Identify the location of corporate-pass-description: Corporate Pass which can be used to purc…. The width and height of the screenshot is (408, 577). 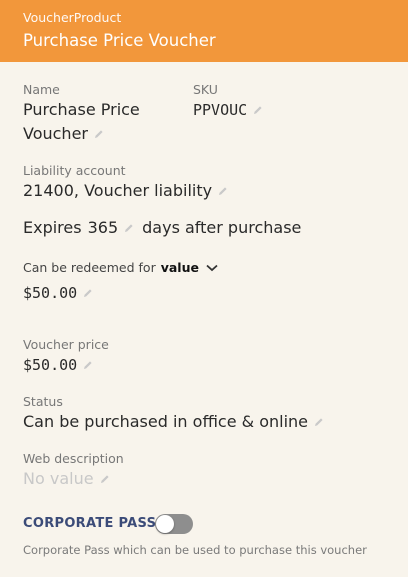
(195, 550).